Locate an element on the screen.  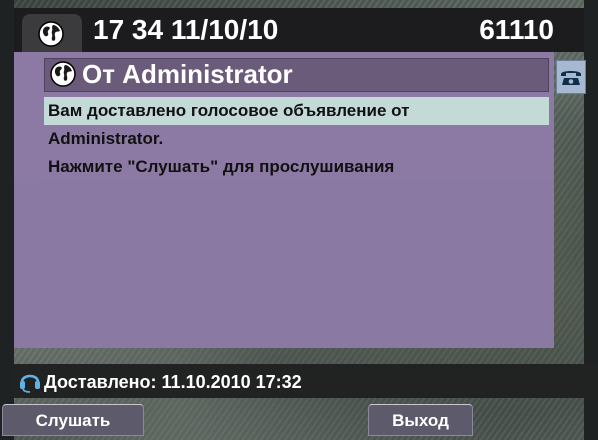
message-line-selected: Вам доставлено голосовое объявление от is located at coordinates (296, 111).